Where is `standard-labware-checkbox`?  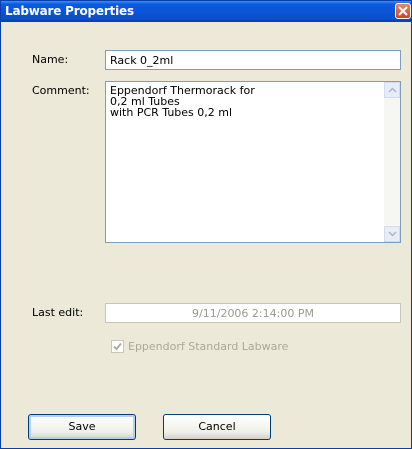 standard-labware-checkbox is located at coordinates (117, 346).